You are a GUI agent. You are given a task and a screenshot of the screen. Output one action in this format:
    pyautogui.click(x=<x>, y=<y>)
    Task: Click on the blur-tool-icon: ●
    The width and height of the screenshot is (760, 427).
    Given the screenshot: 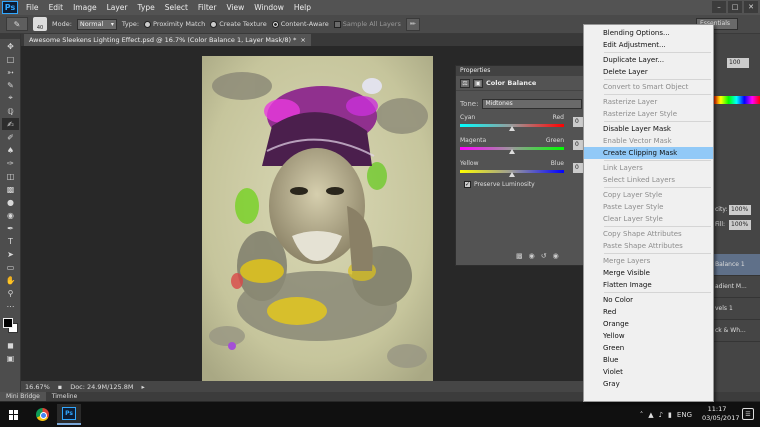 What is the action you would take?
    pyautogui.click(x=10, y=202)
    